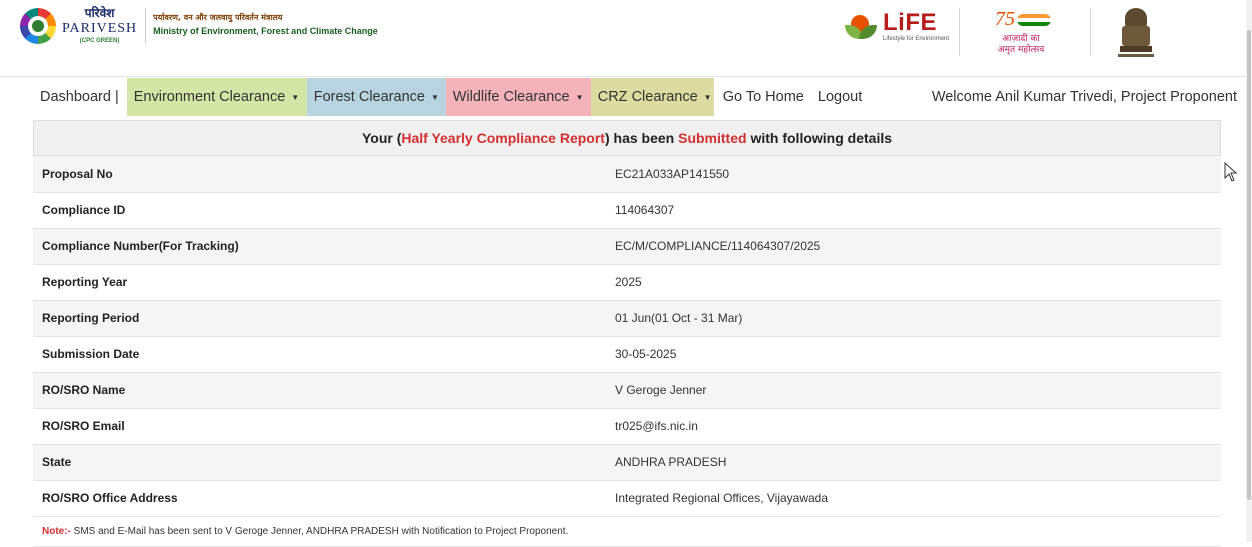 This screenshot has width=1252, height=547. I want to click on field-label: State, so click(319, 462).